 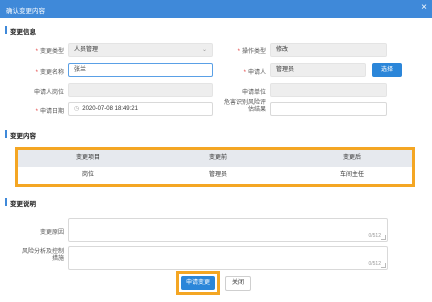 I want to click on apply-button-highlight: 申请变更, so click(x=198, y=283).